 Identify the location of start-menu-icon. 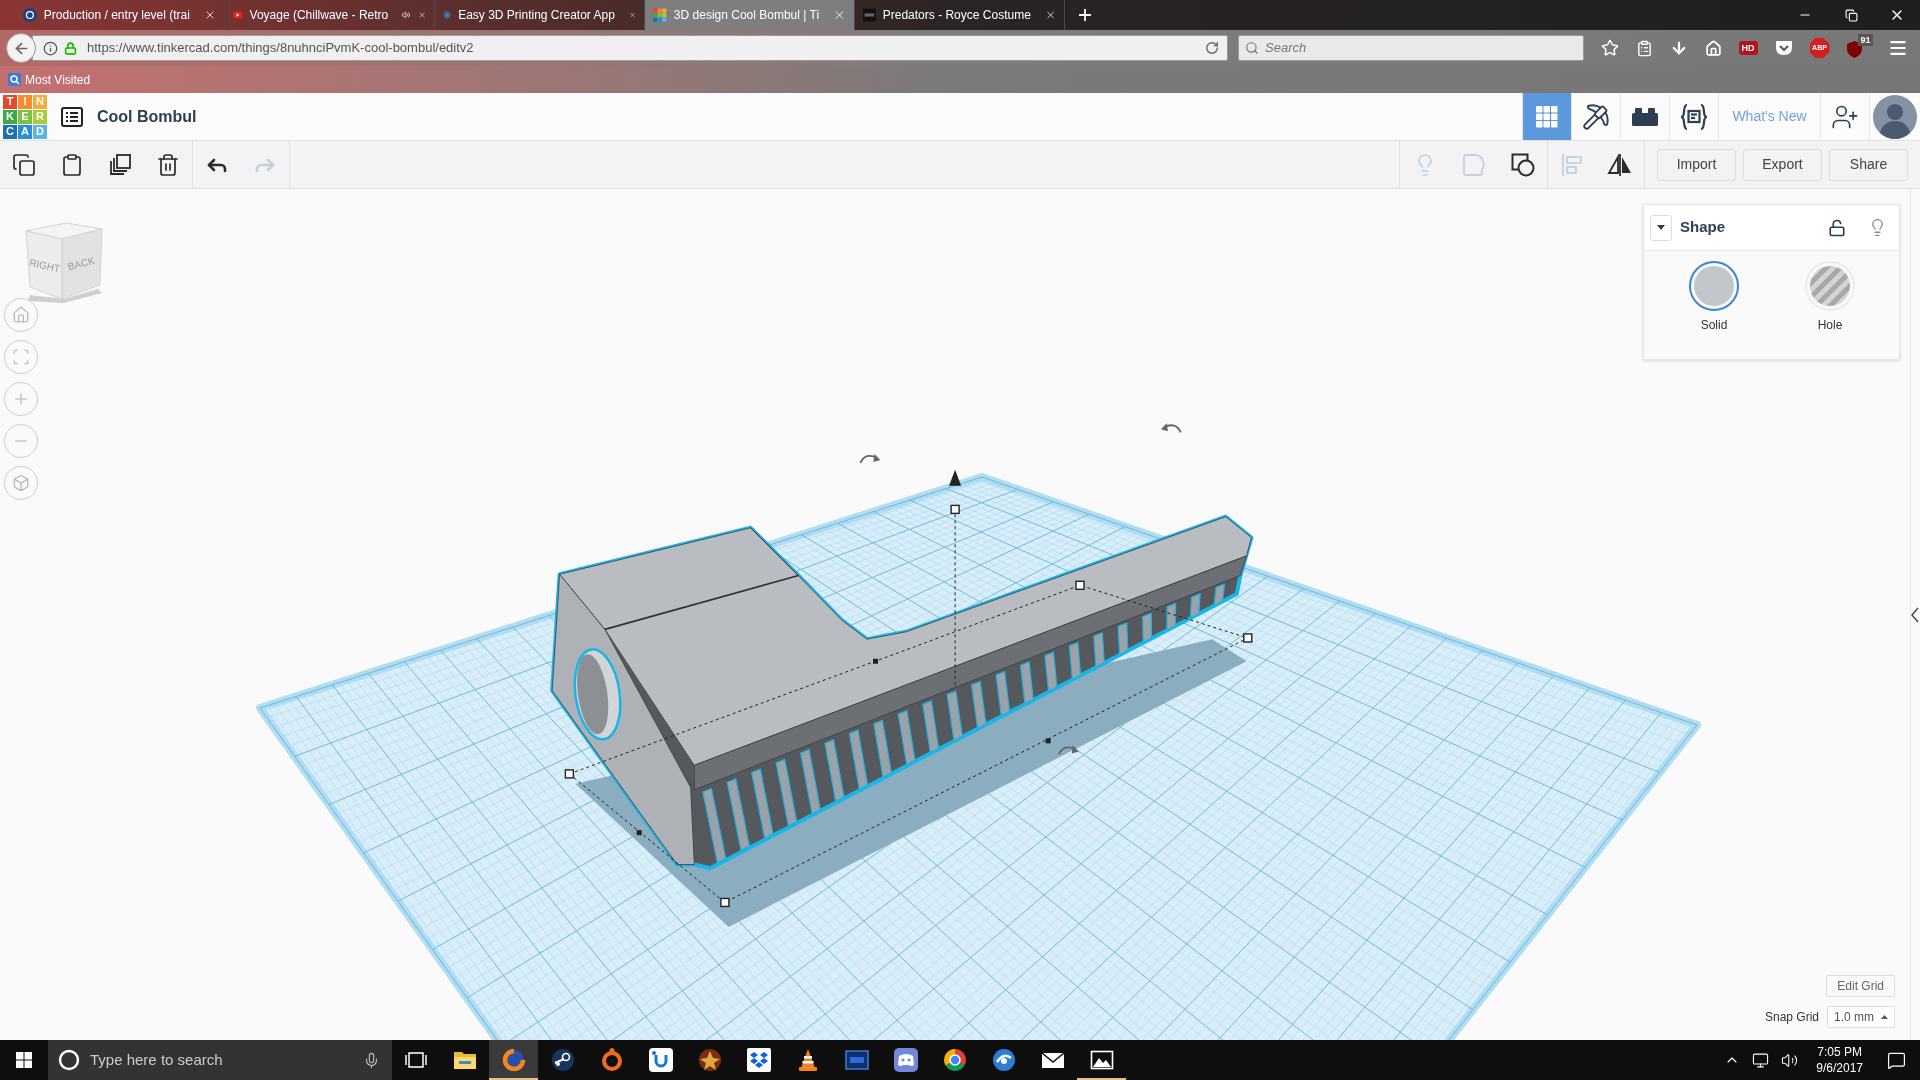
(24, 1060).